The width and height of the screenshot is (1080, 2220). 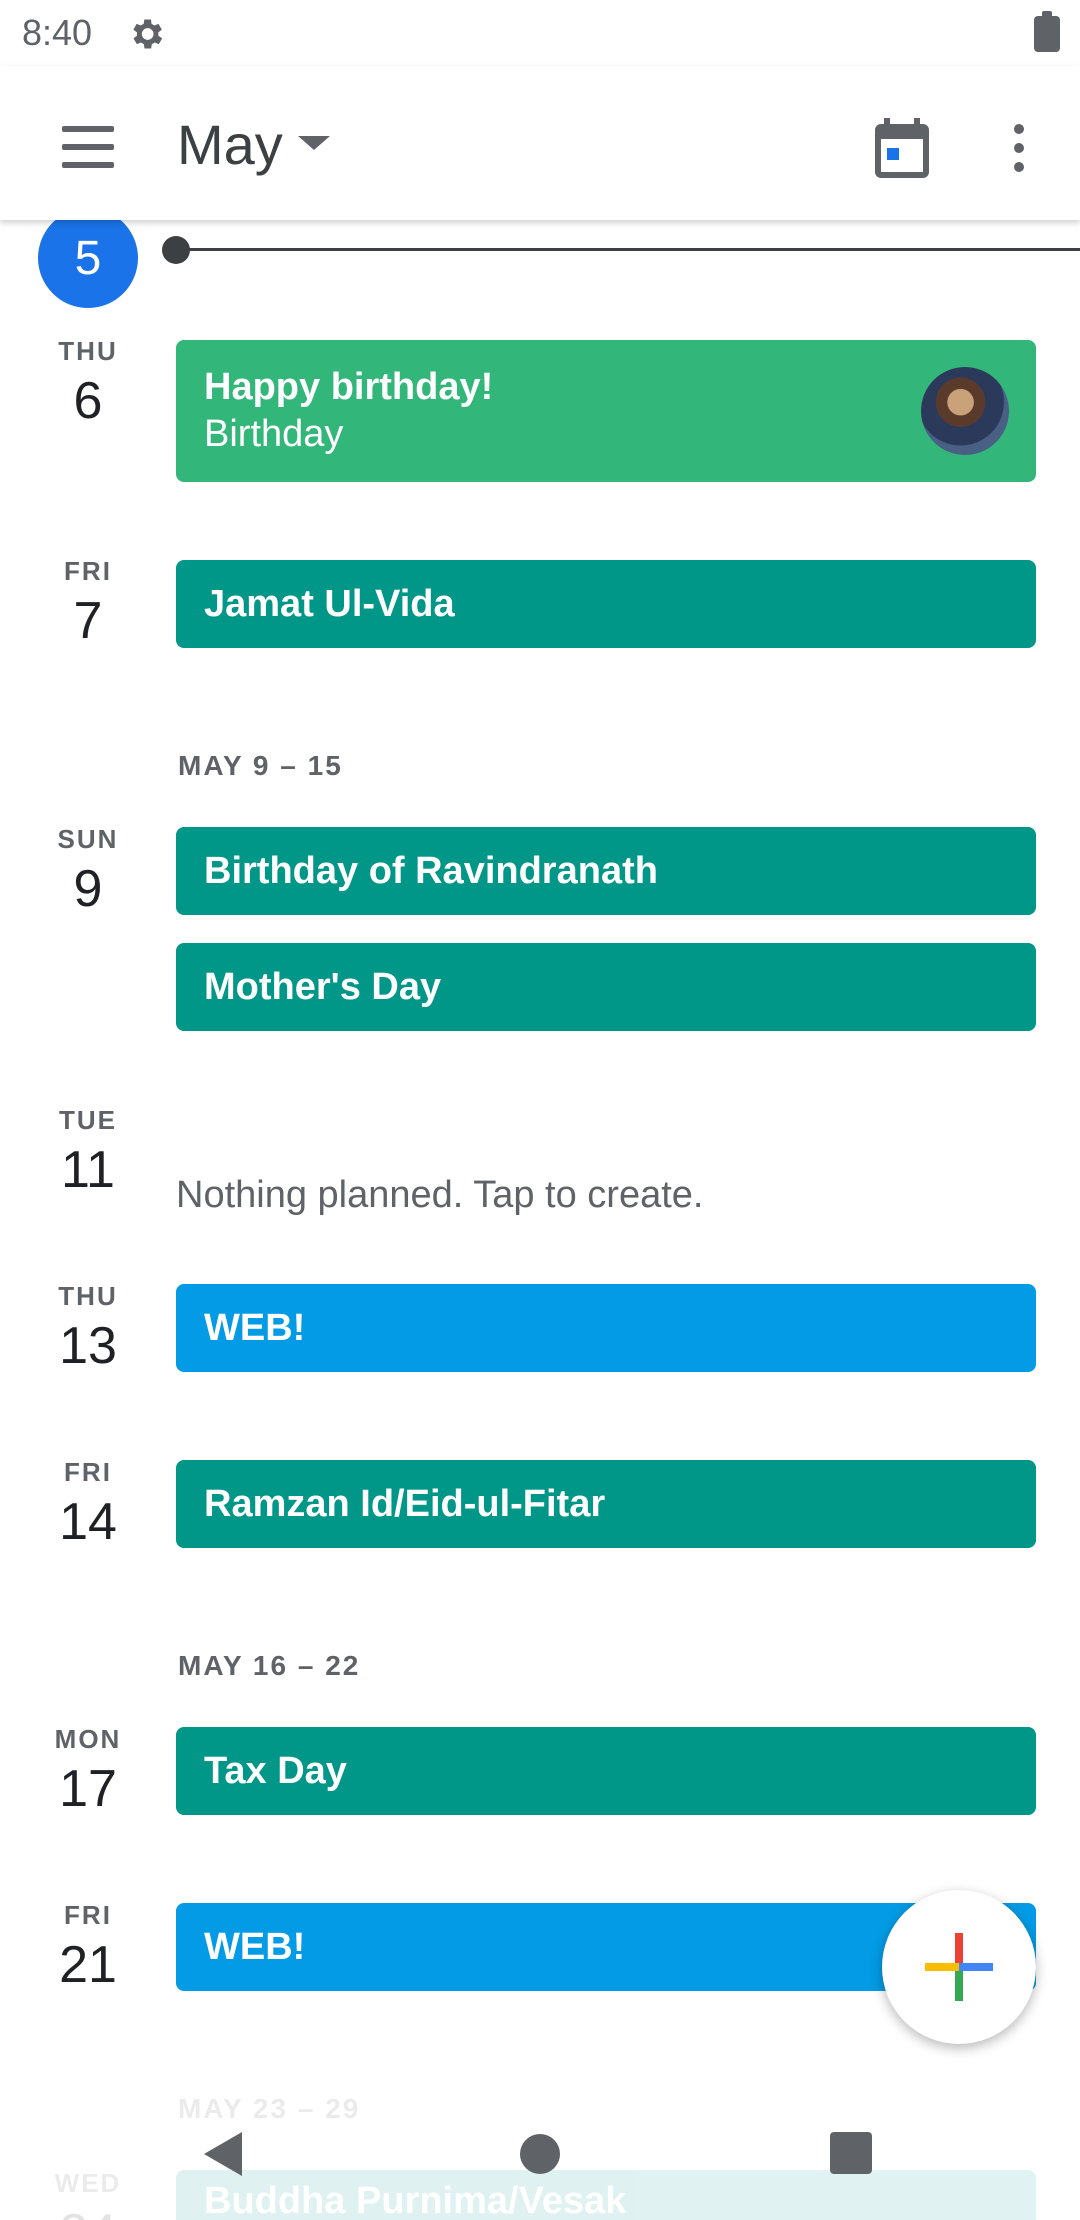 What do you see at coordinates (88, 1170) in the screenshot?
I see `day-number: 11` at bounding box center [88, 1170].